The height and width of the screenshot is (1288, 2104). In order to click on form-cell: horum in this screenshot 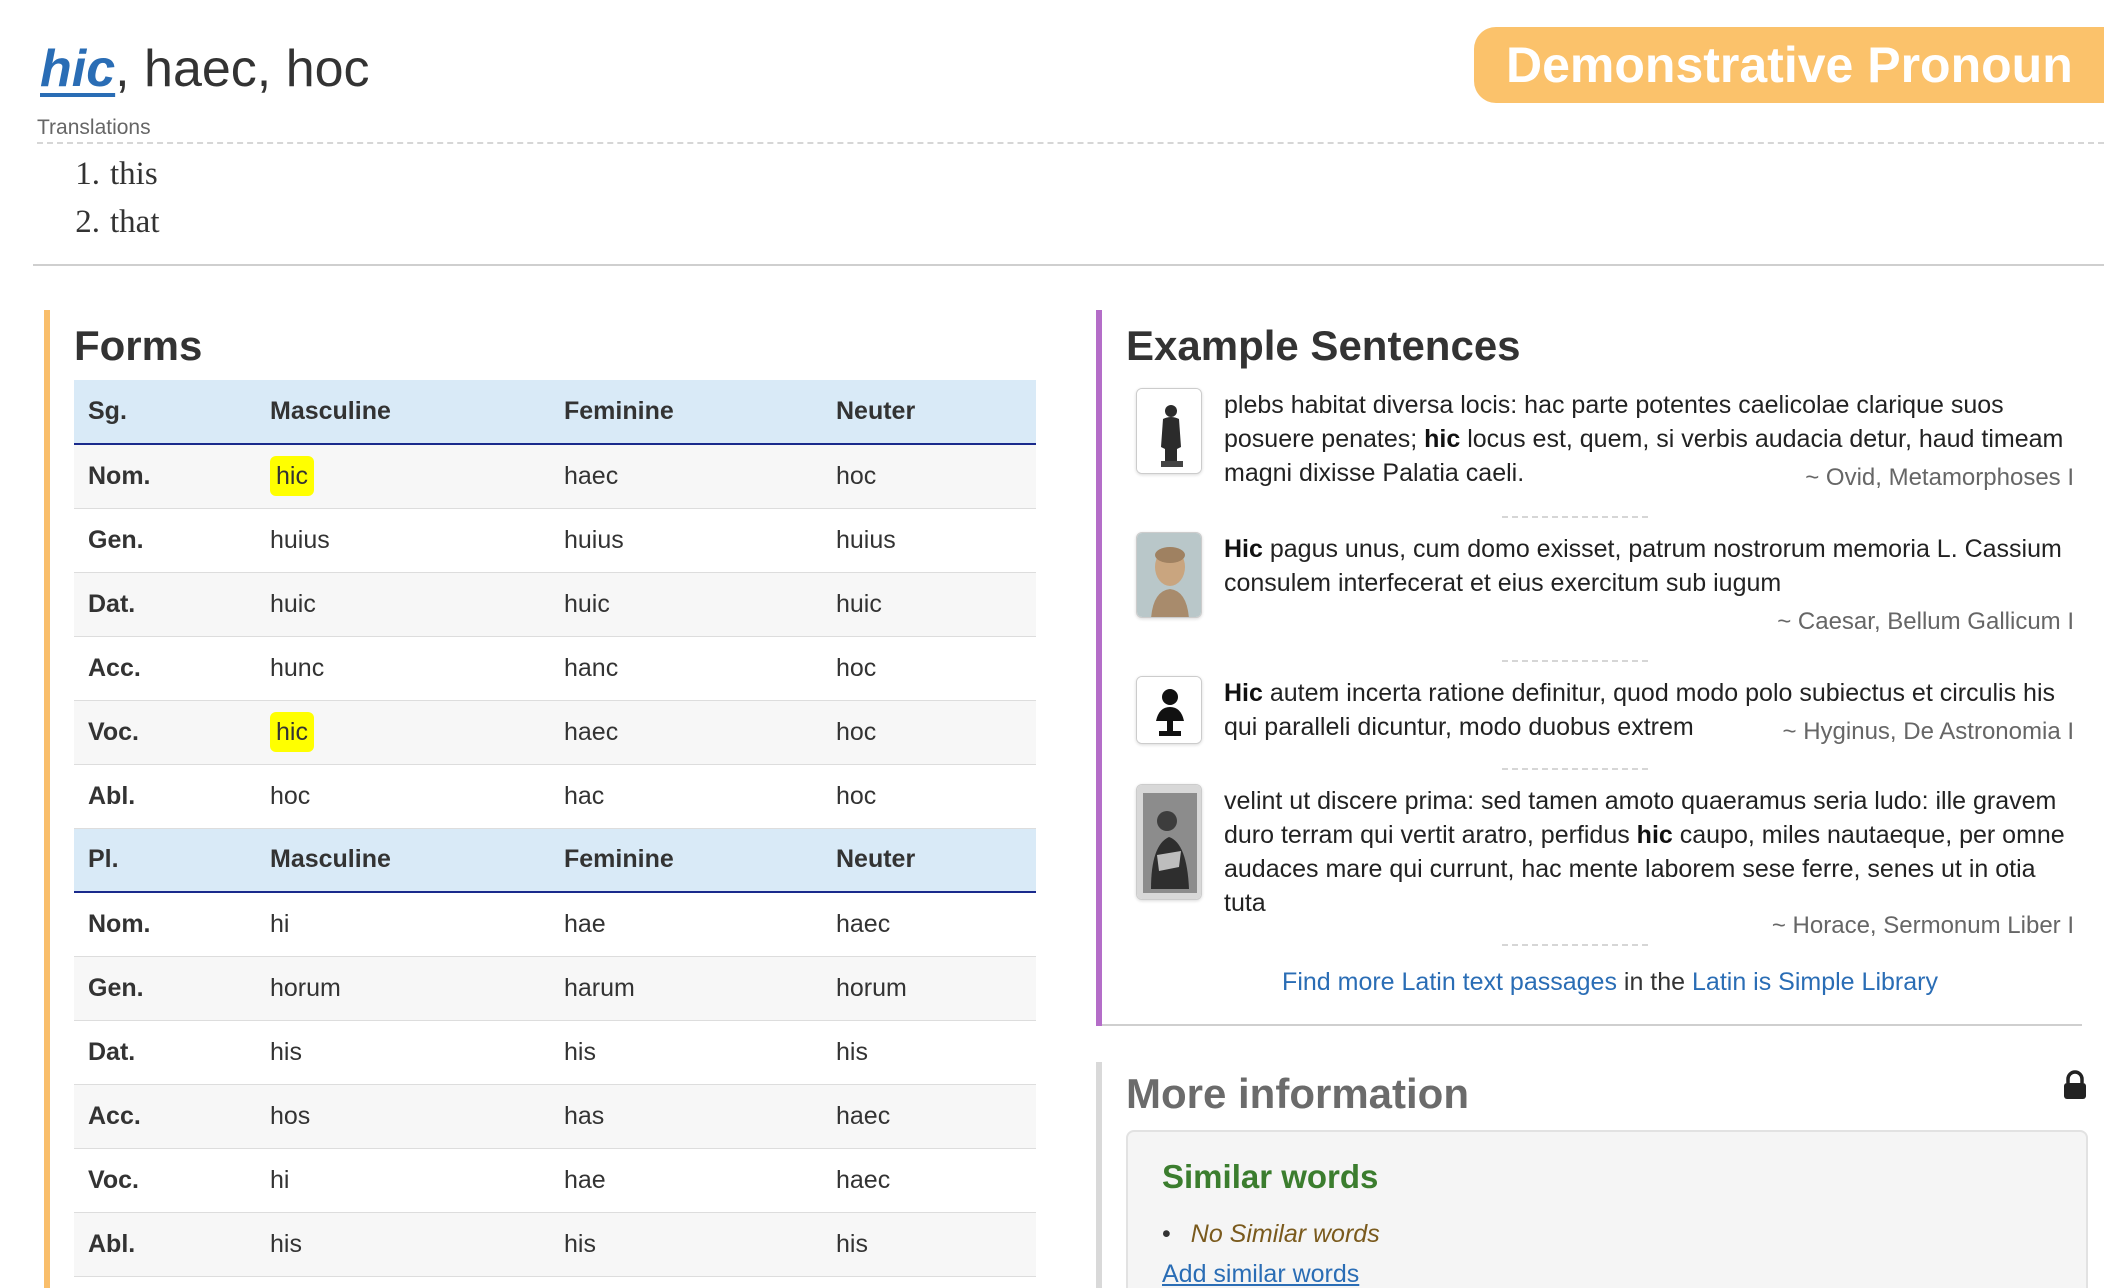, I will do `click(403, 988)`.